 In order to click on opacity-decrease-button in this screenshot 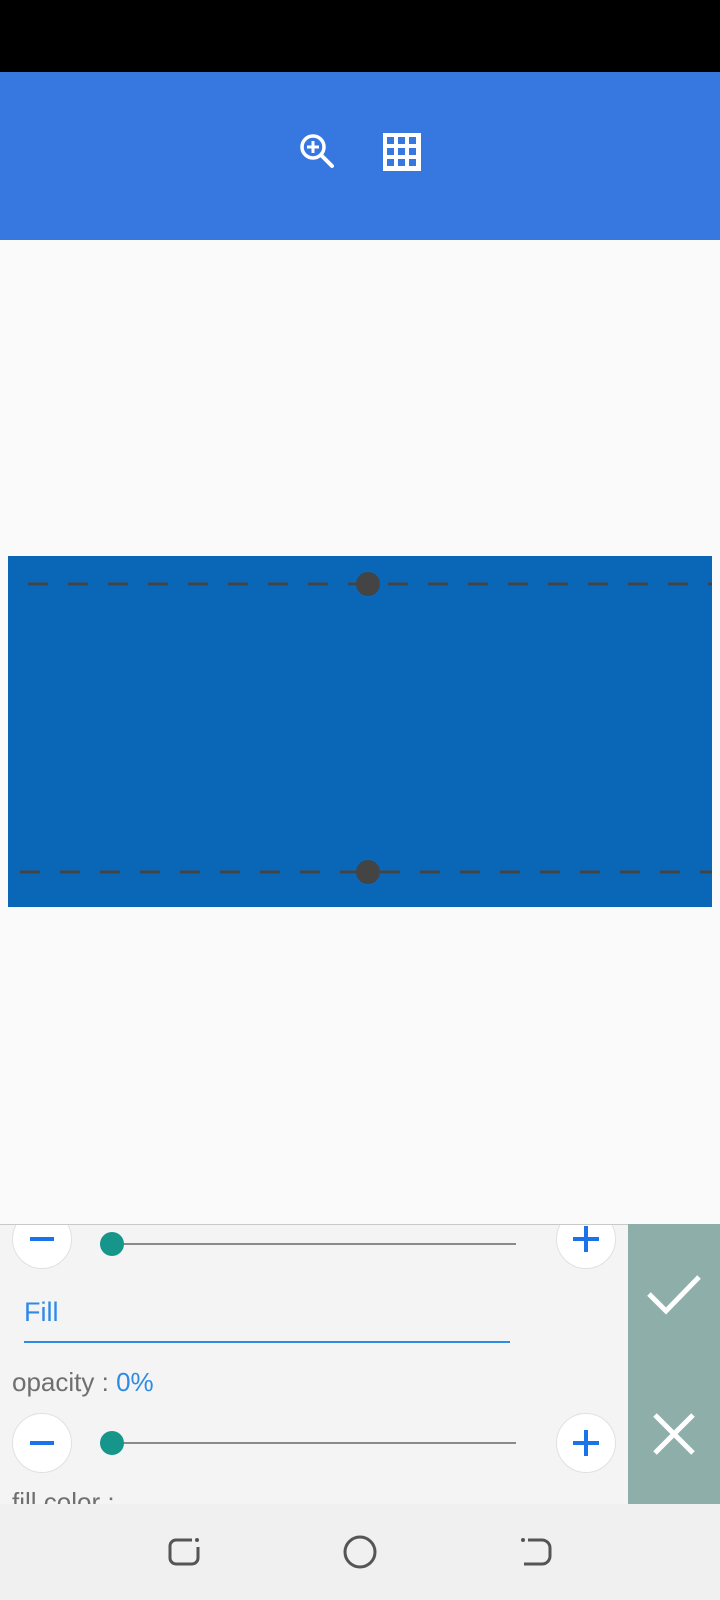, I will do `click(42, 1443)`.